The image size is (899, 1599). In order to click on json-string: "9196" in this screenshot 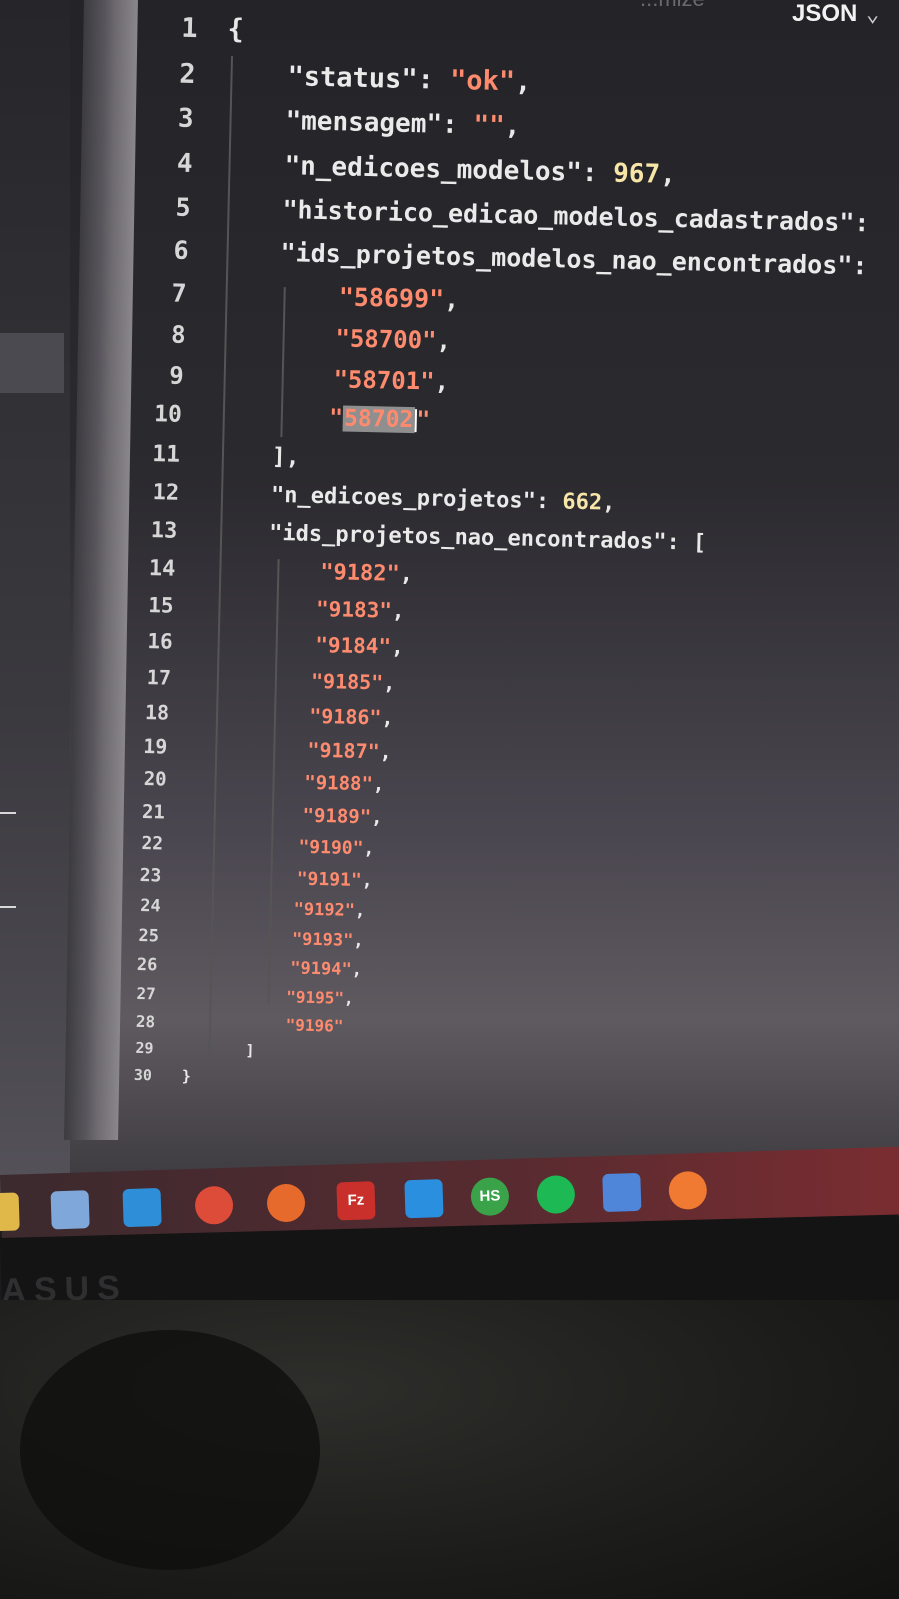, I will do `click(295, 1025)`.